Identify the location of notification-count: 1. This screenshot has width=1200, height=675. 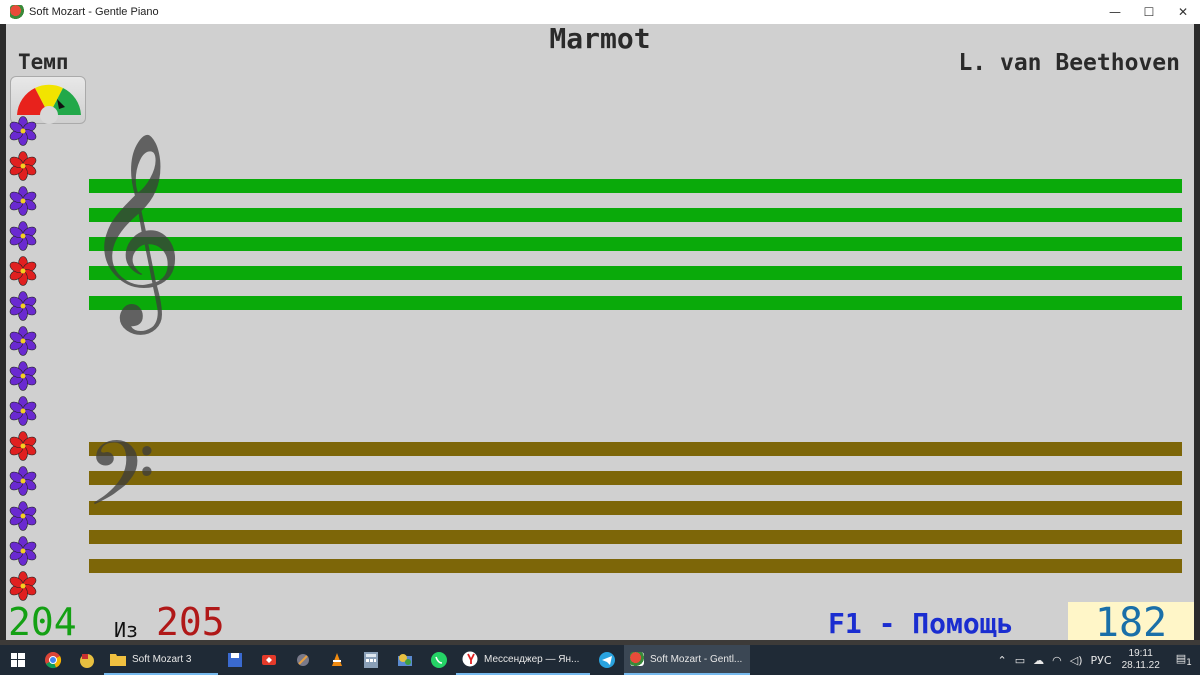
(1189, 663).